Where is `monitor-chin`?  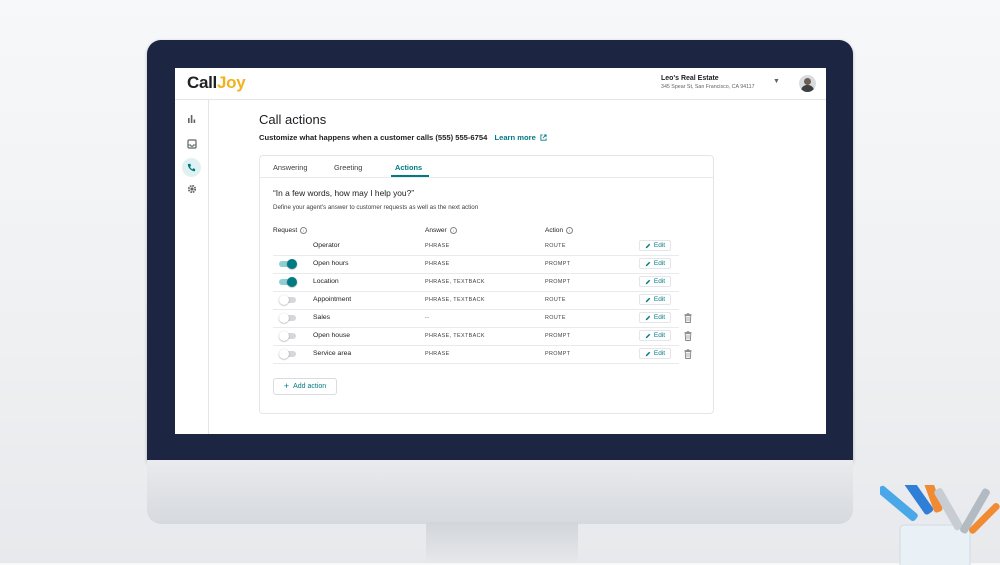
monitor-chin is located at coordinates (500, 492).